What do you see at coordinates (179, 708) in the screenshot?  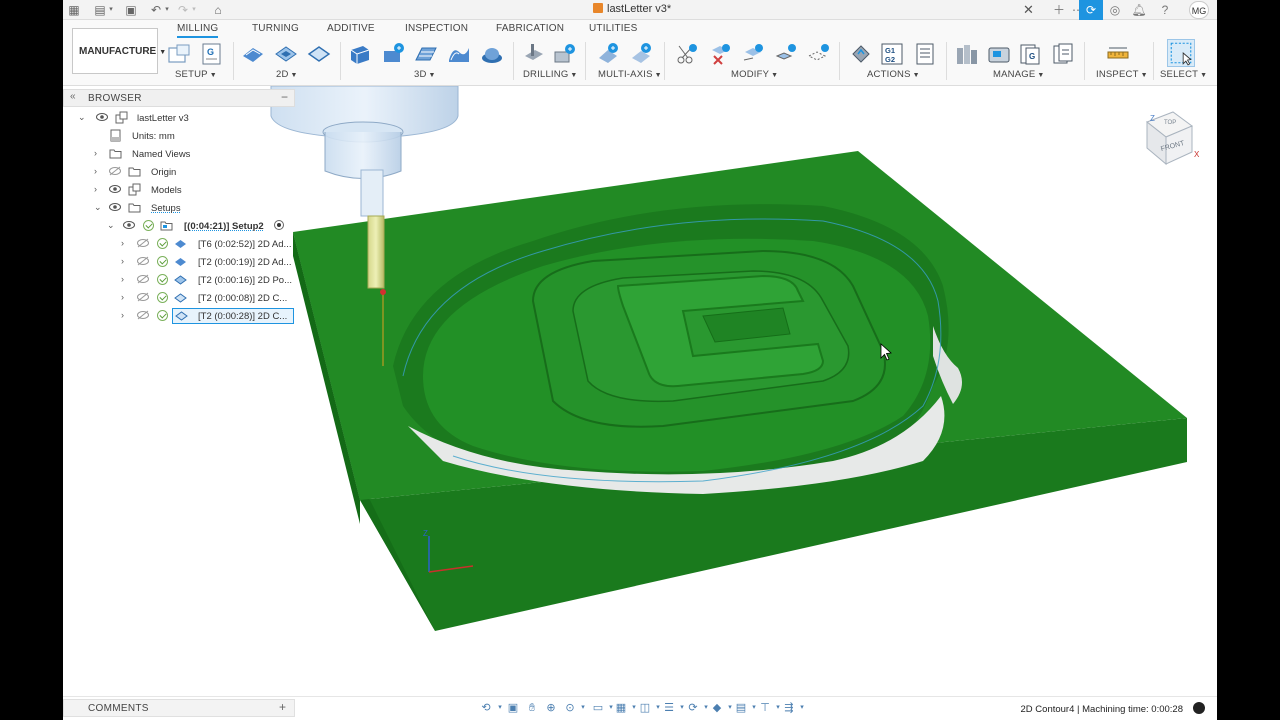 I see `comments-panel: COMMENTS +` at bounding box center [179, 708].